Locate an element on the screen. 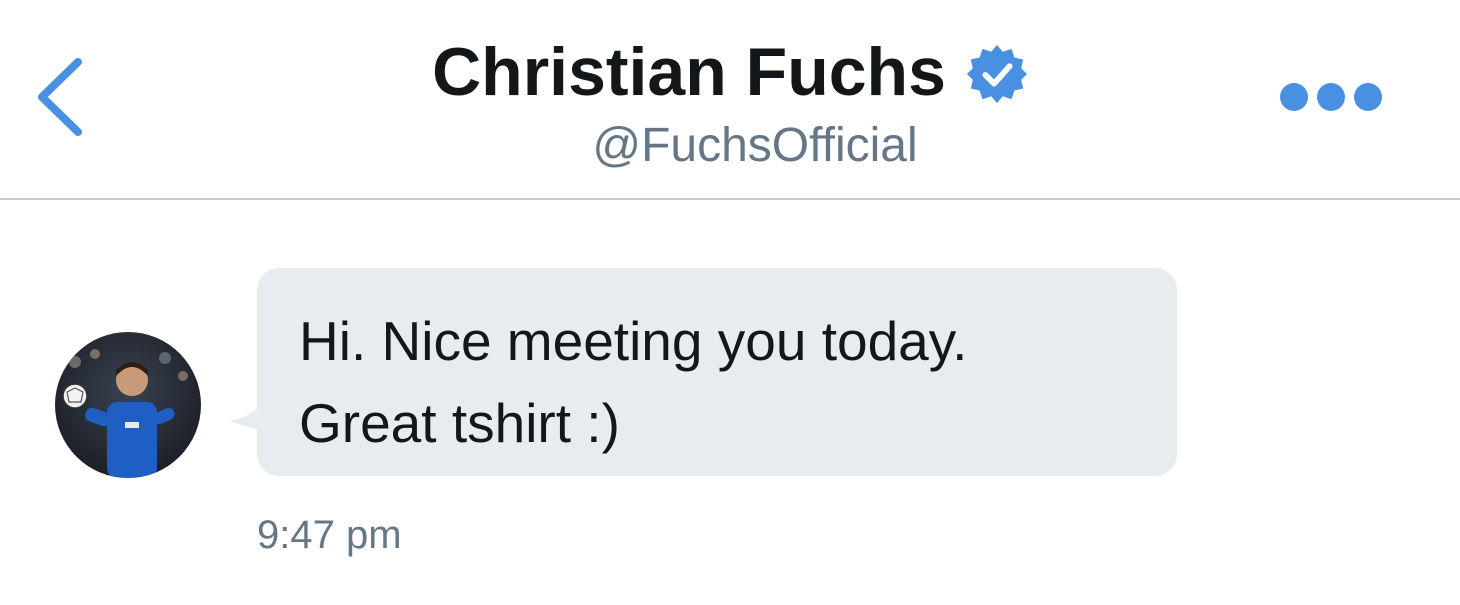  more-options-button is located at coordinates (1332, 97).